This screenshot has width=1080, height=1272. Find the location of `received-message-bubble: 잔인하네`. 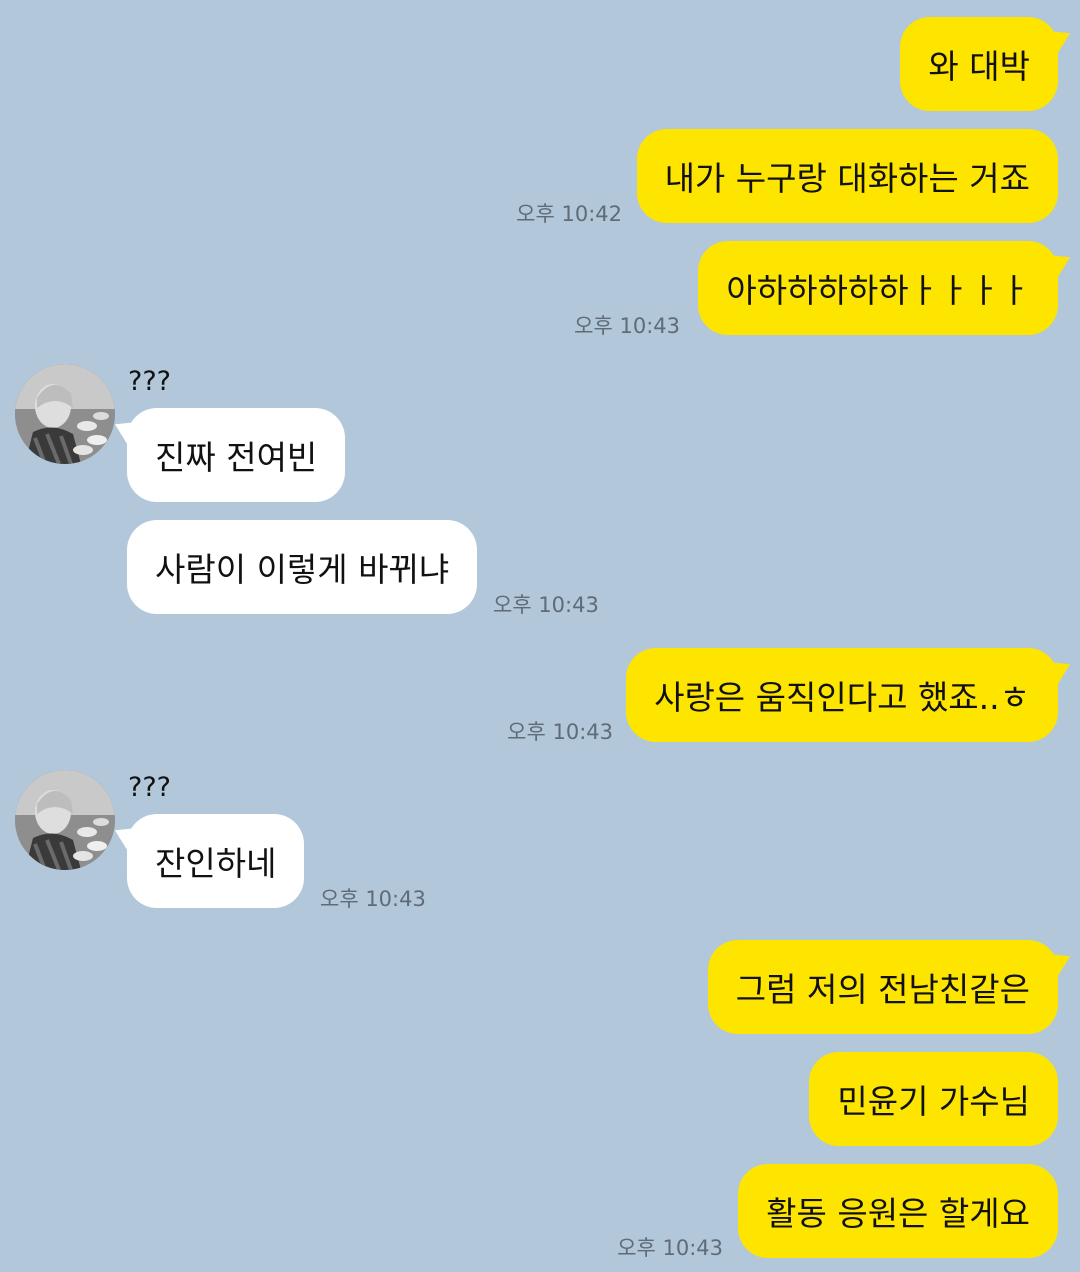

received-message-bubble: 잔인하네 is located at coordinates (216, 861).